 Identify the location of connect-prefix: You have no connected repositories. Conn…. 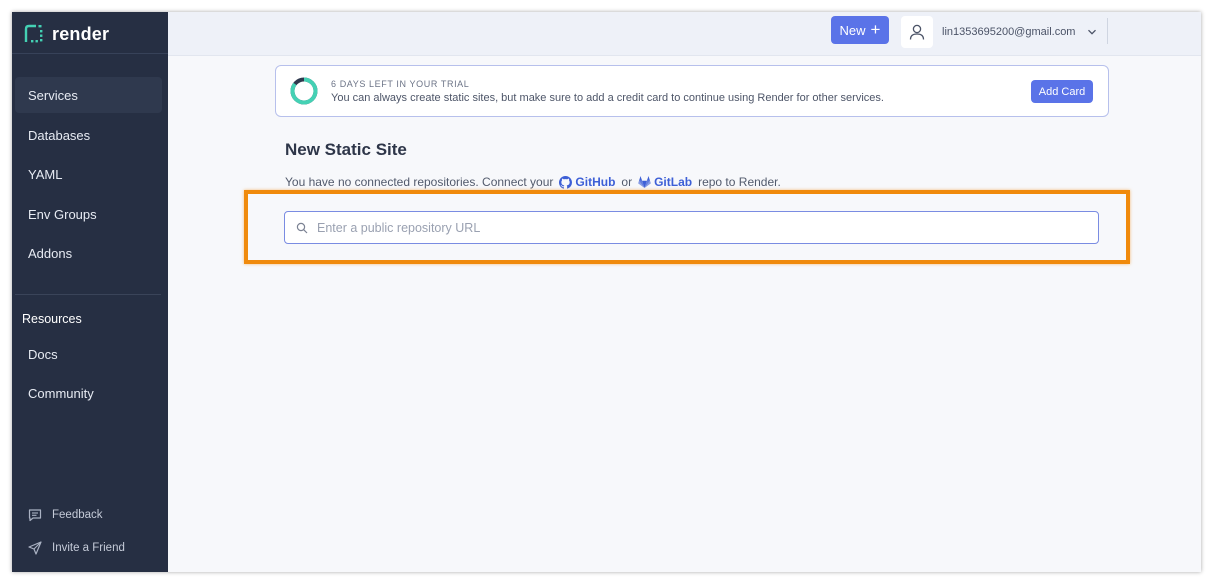
(419, 182).